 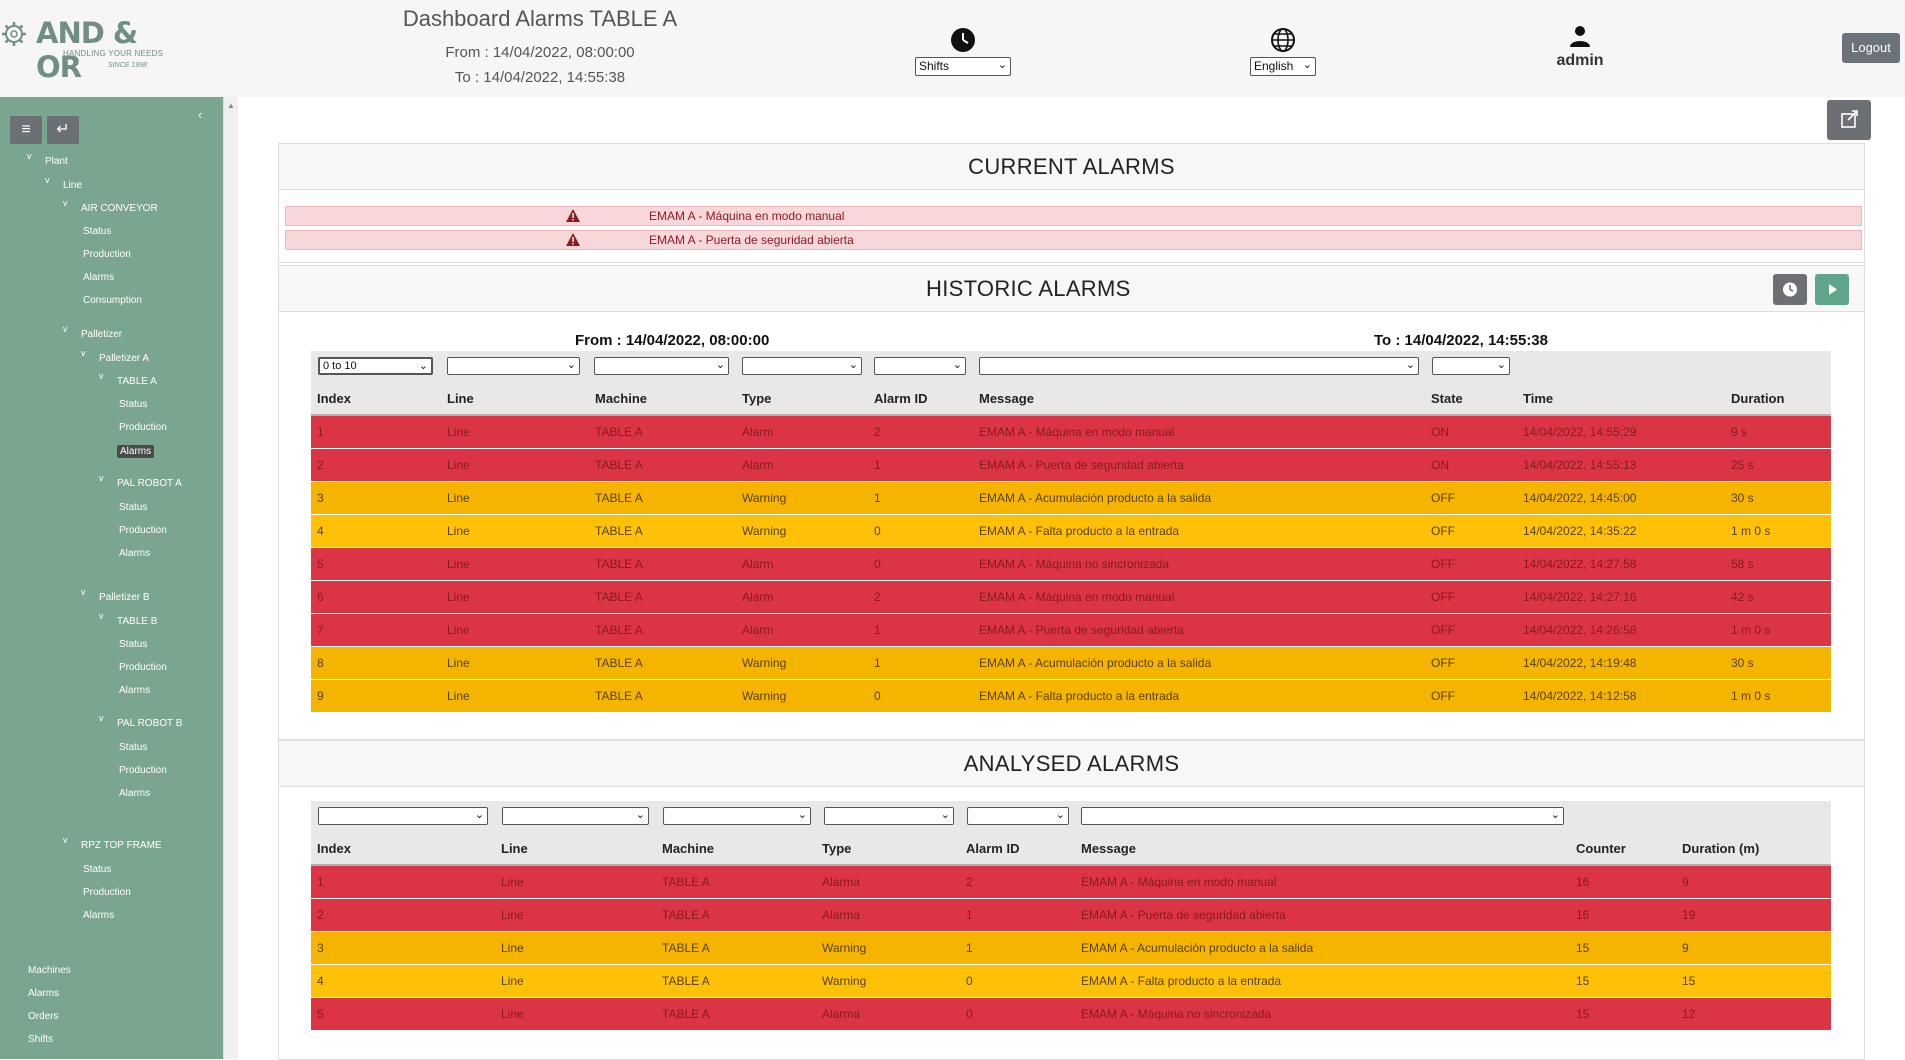 I want to click on sidebar-tree-item: Line, so click(x=72, y=185).